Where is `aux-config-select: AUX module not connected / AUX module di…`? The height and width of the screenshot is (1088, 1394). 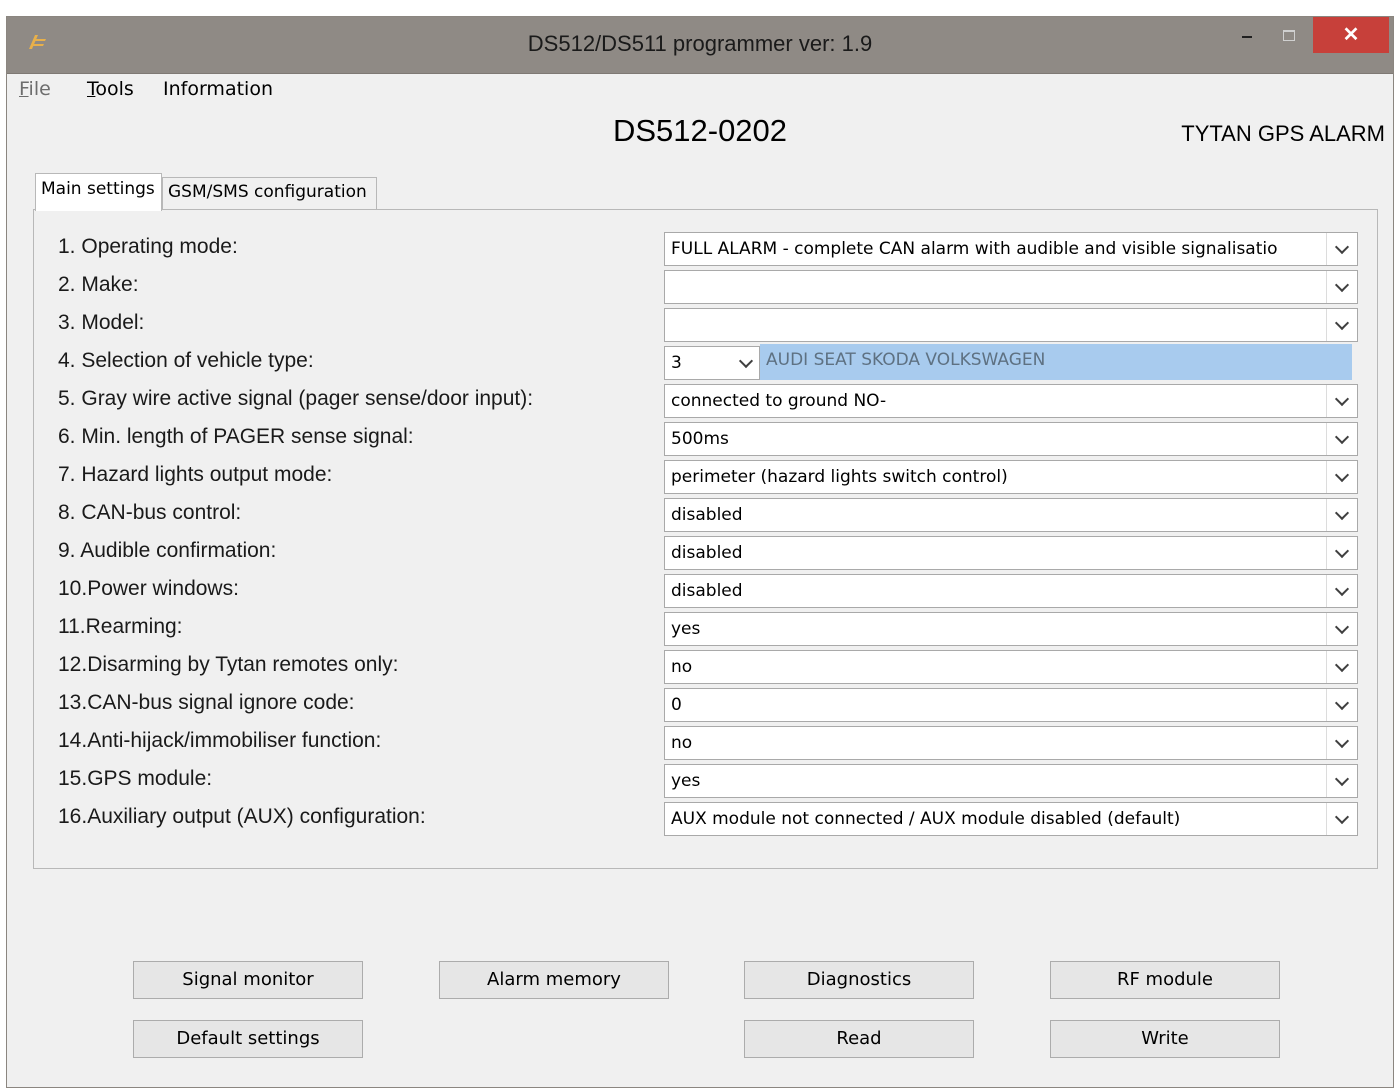
aux-config-select: AUX module not connected / AUX module di… is located at coordinates (1011, 819).